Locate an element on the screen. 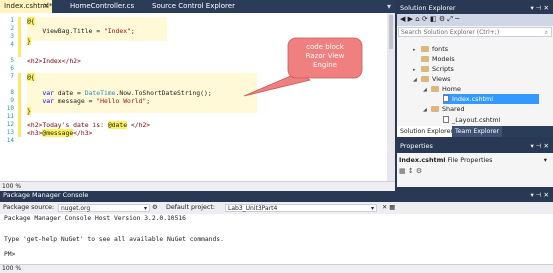 This screenshot has width=553, height=273. console-prompt: PM> is located at coordinates (9, 254).